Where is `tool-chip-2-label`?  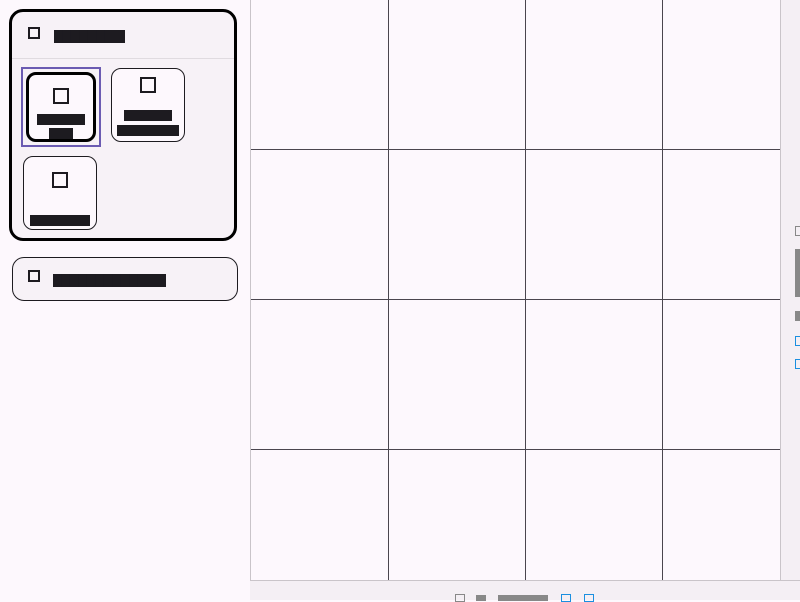
tool-chip-2-label is located at coordinates (148, 114).